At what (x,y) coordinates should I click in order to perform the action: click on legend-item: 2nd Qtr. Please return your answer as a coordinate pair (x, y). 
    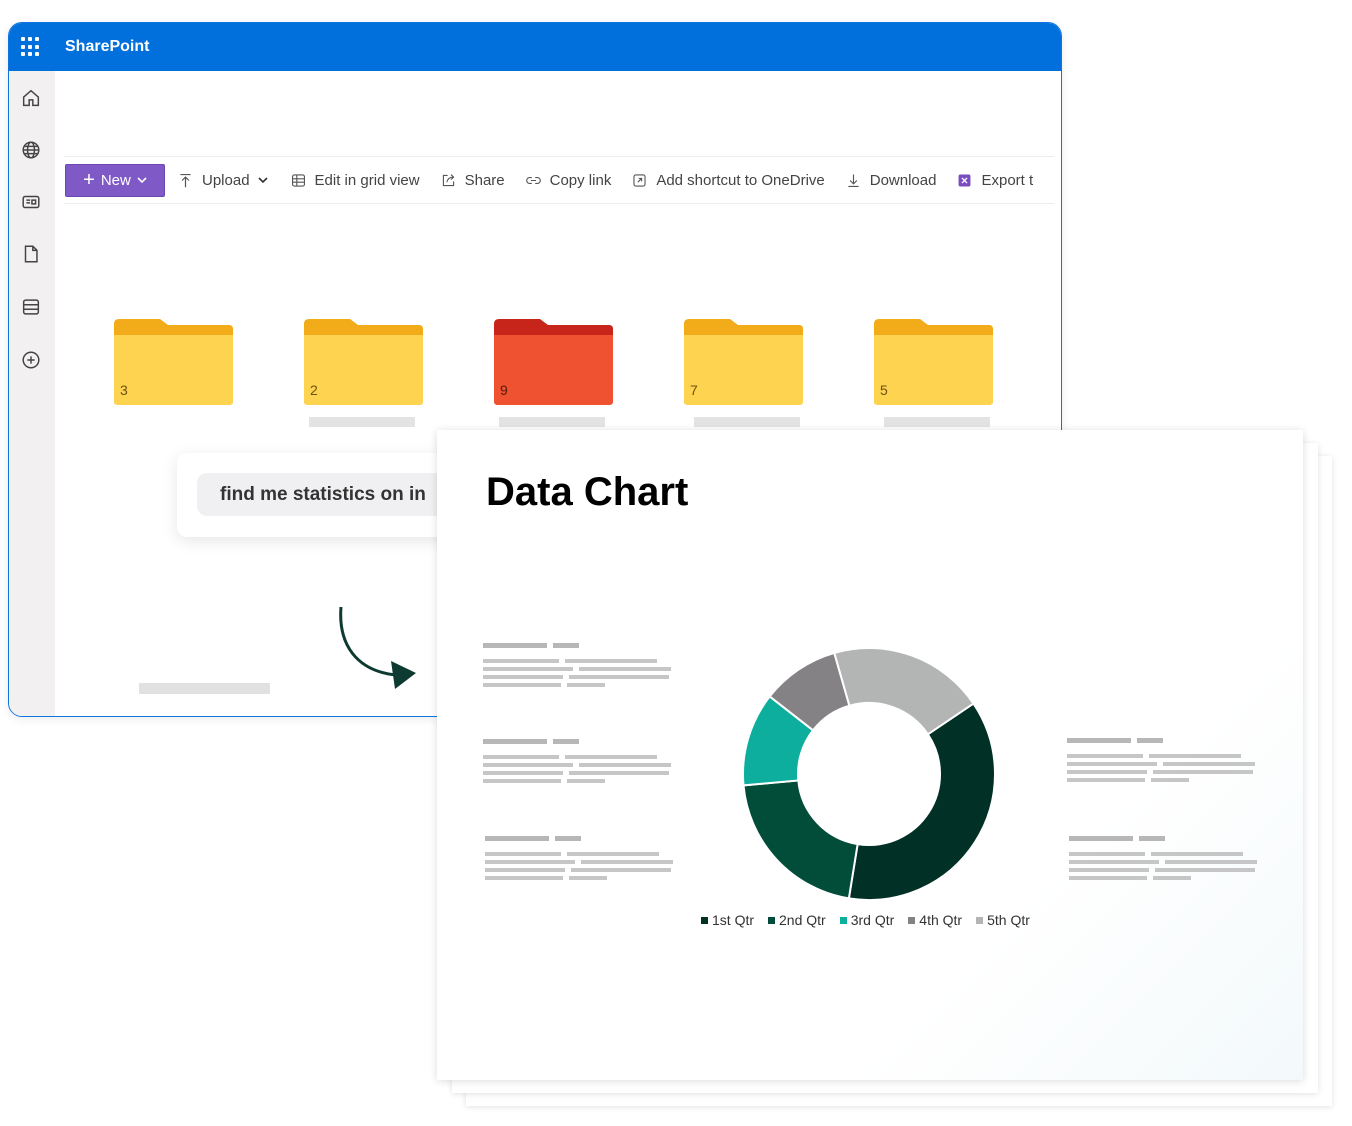
    Looking at the image, I should click on (797, 920).